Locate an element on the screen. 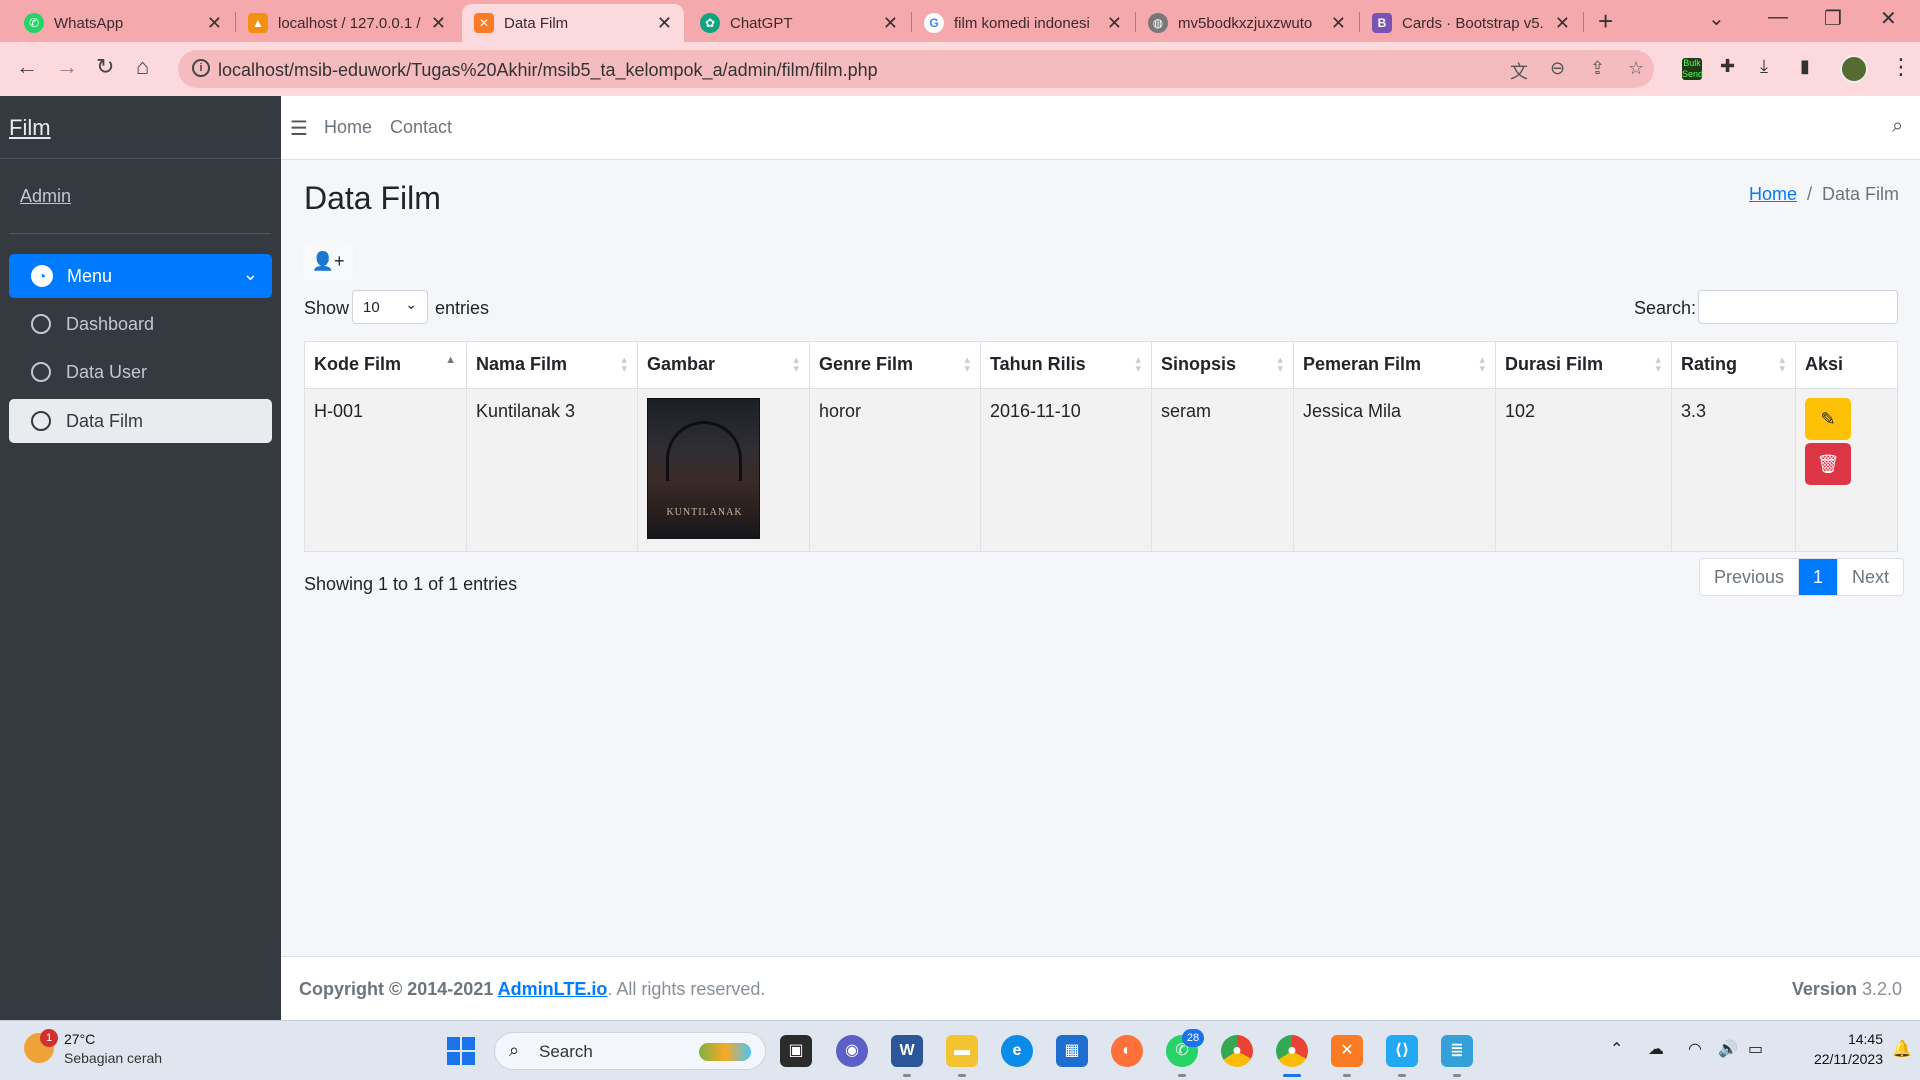 The image size is (1920, 1080). column-header-tahun-rilis: Tahun Rilis ▴ ▾ is located at coordinates (1066, 365).